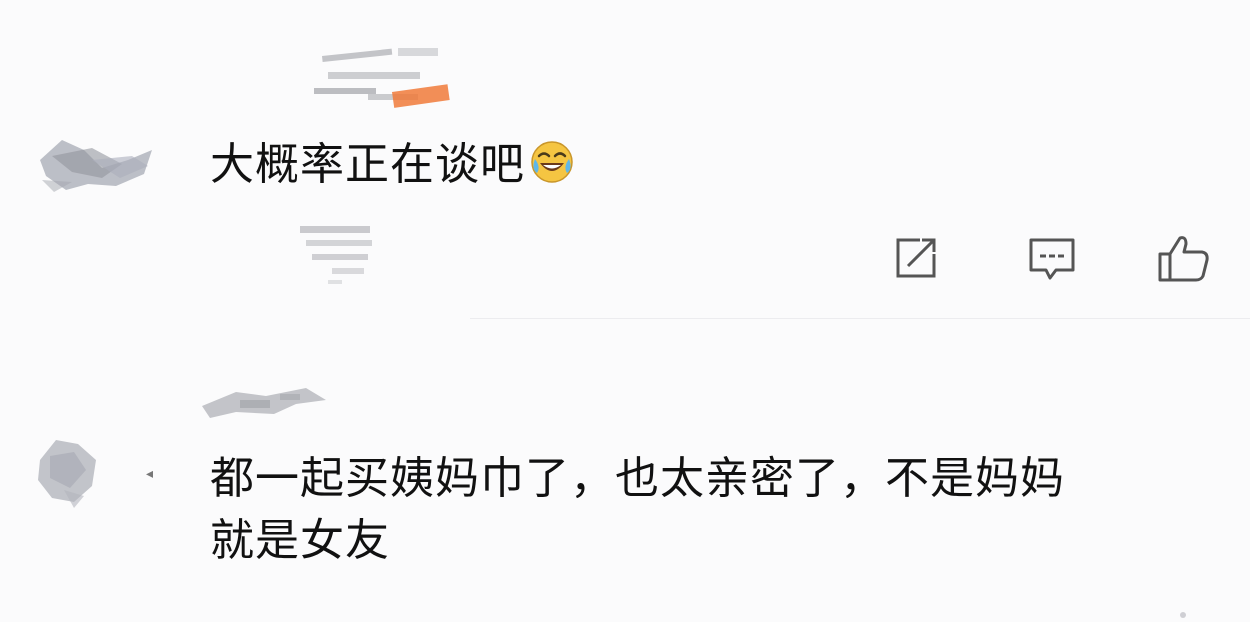 This screenshot has height=622, width=1250. I want to click on more-indicator, so click(1183, 615).